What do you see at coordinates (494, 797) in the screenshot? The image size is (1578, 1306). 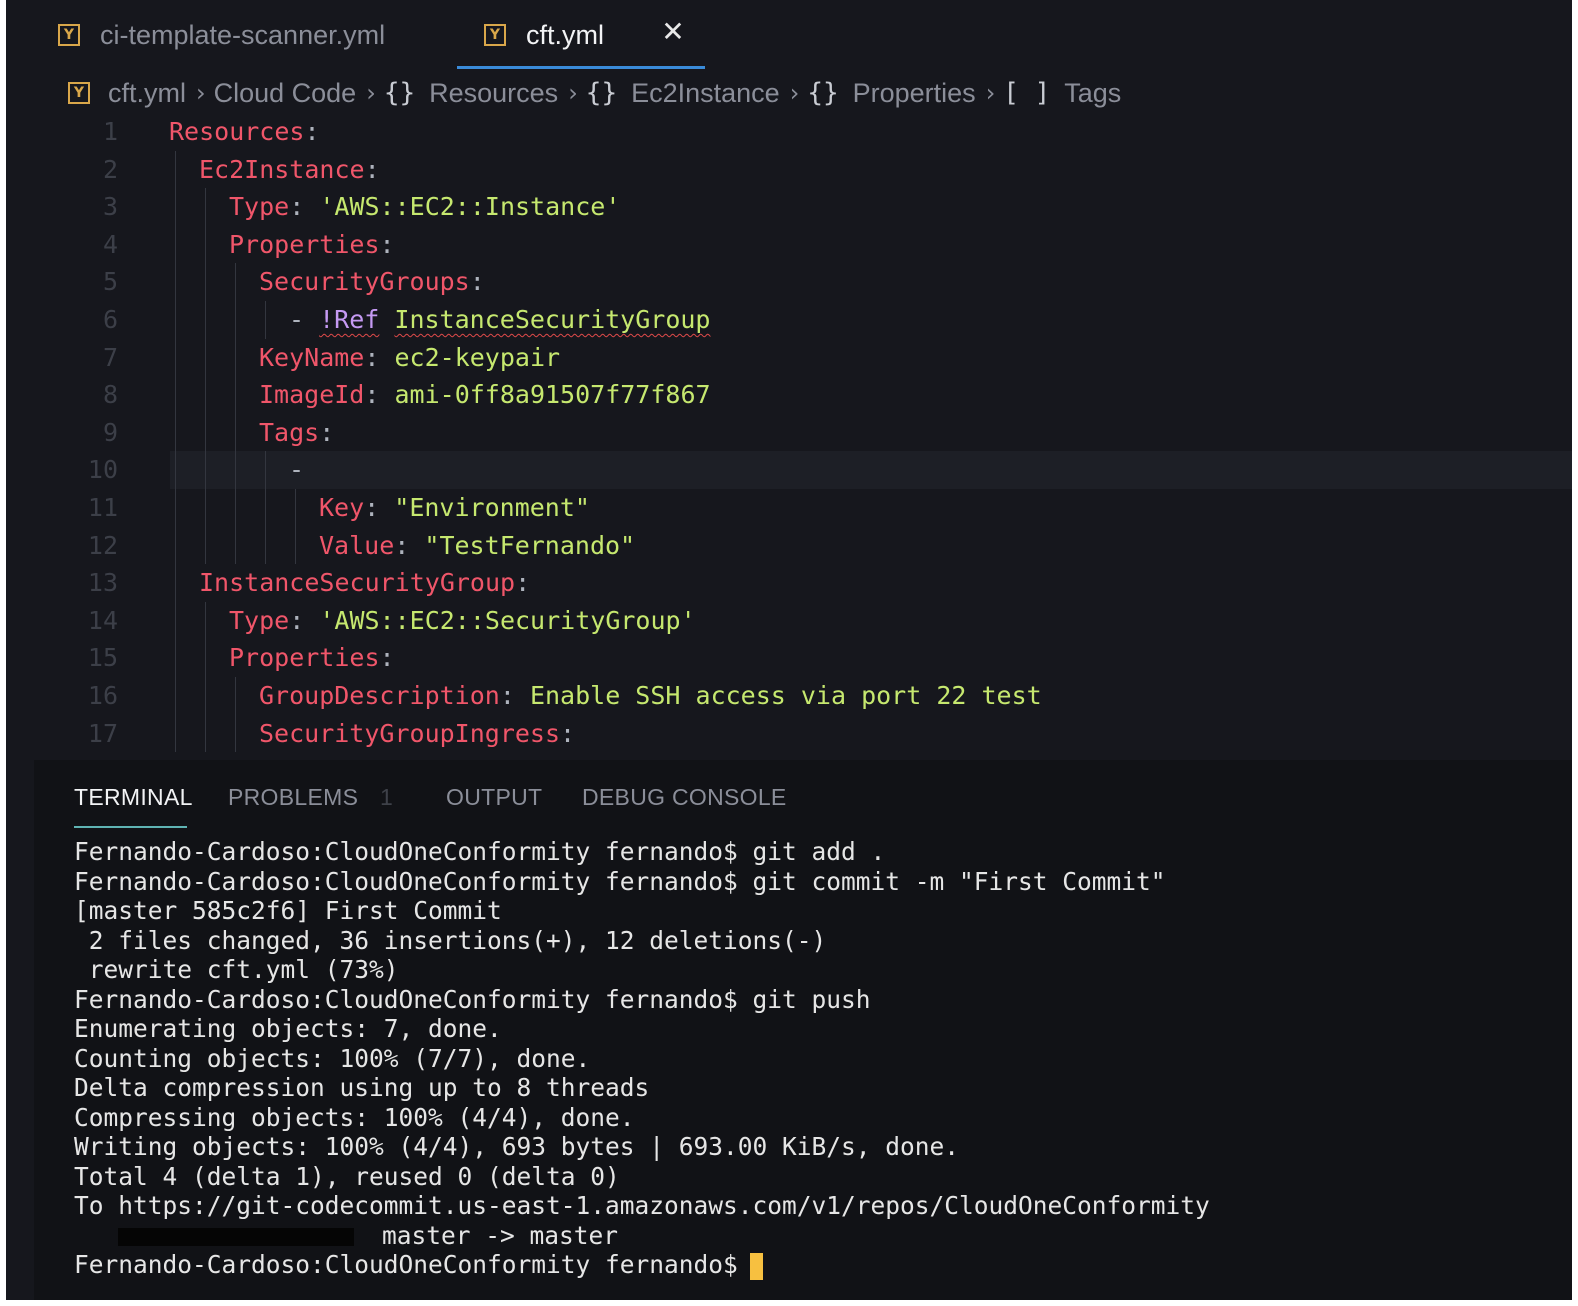 I see `tab-output: OUTPUT` at bounding box center [494, 797].